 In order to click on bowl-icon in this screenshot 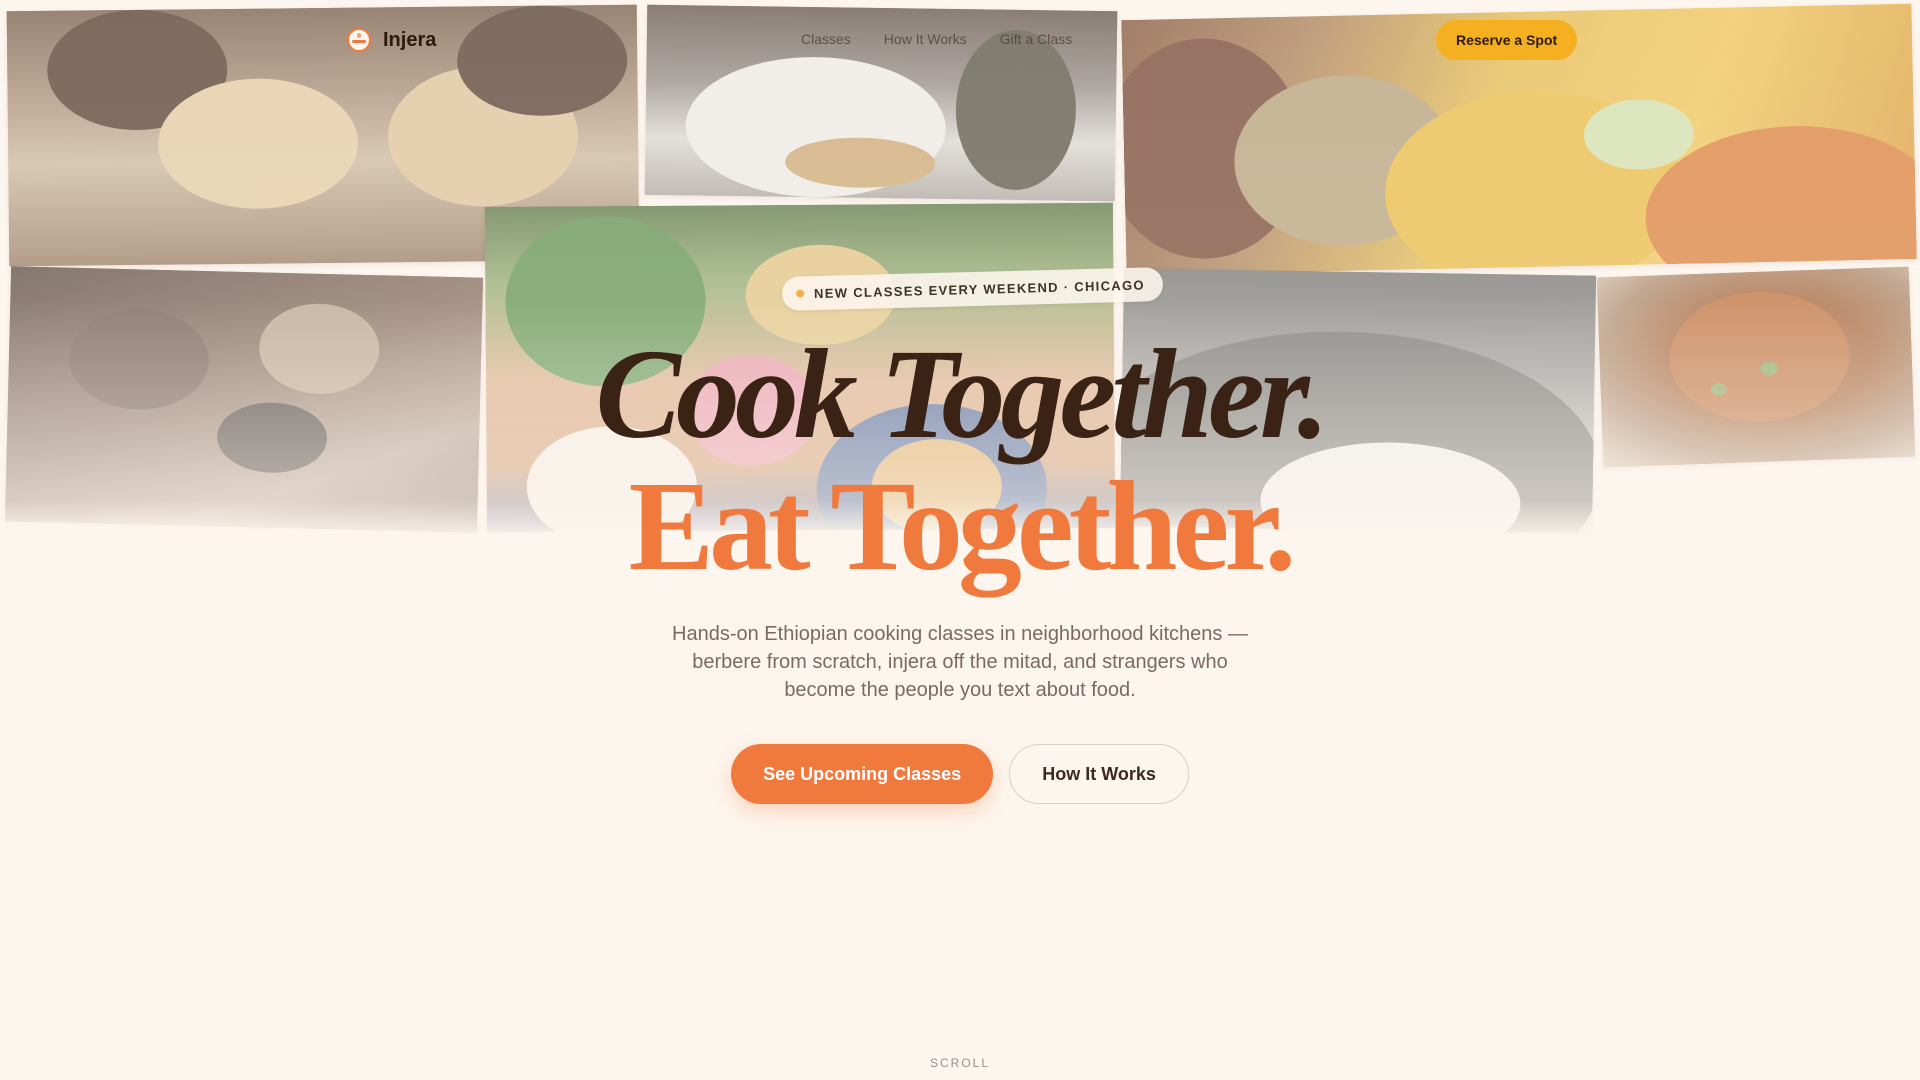, I will do `click(359, 40)`.